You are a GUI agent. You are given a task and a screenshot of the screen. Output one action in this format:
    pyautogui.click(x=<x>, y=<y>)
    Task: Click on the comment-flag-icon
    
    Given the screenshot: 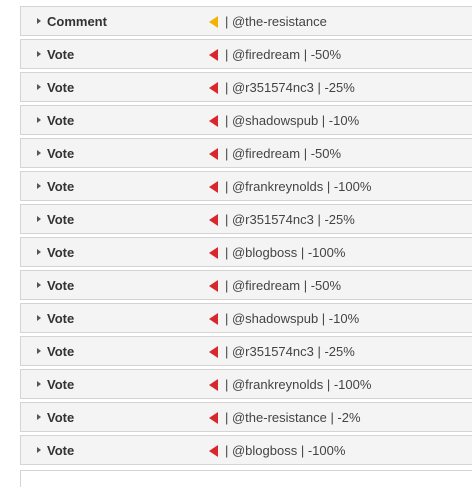 What is the action you would take?
    pyautogui.click(x=213, y=22)
    